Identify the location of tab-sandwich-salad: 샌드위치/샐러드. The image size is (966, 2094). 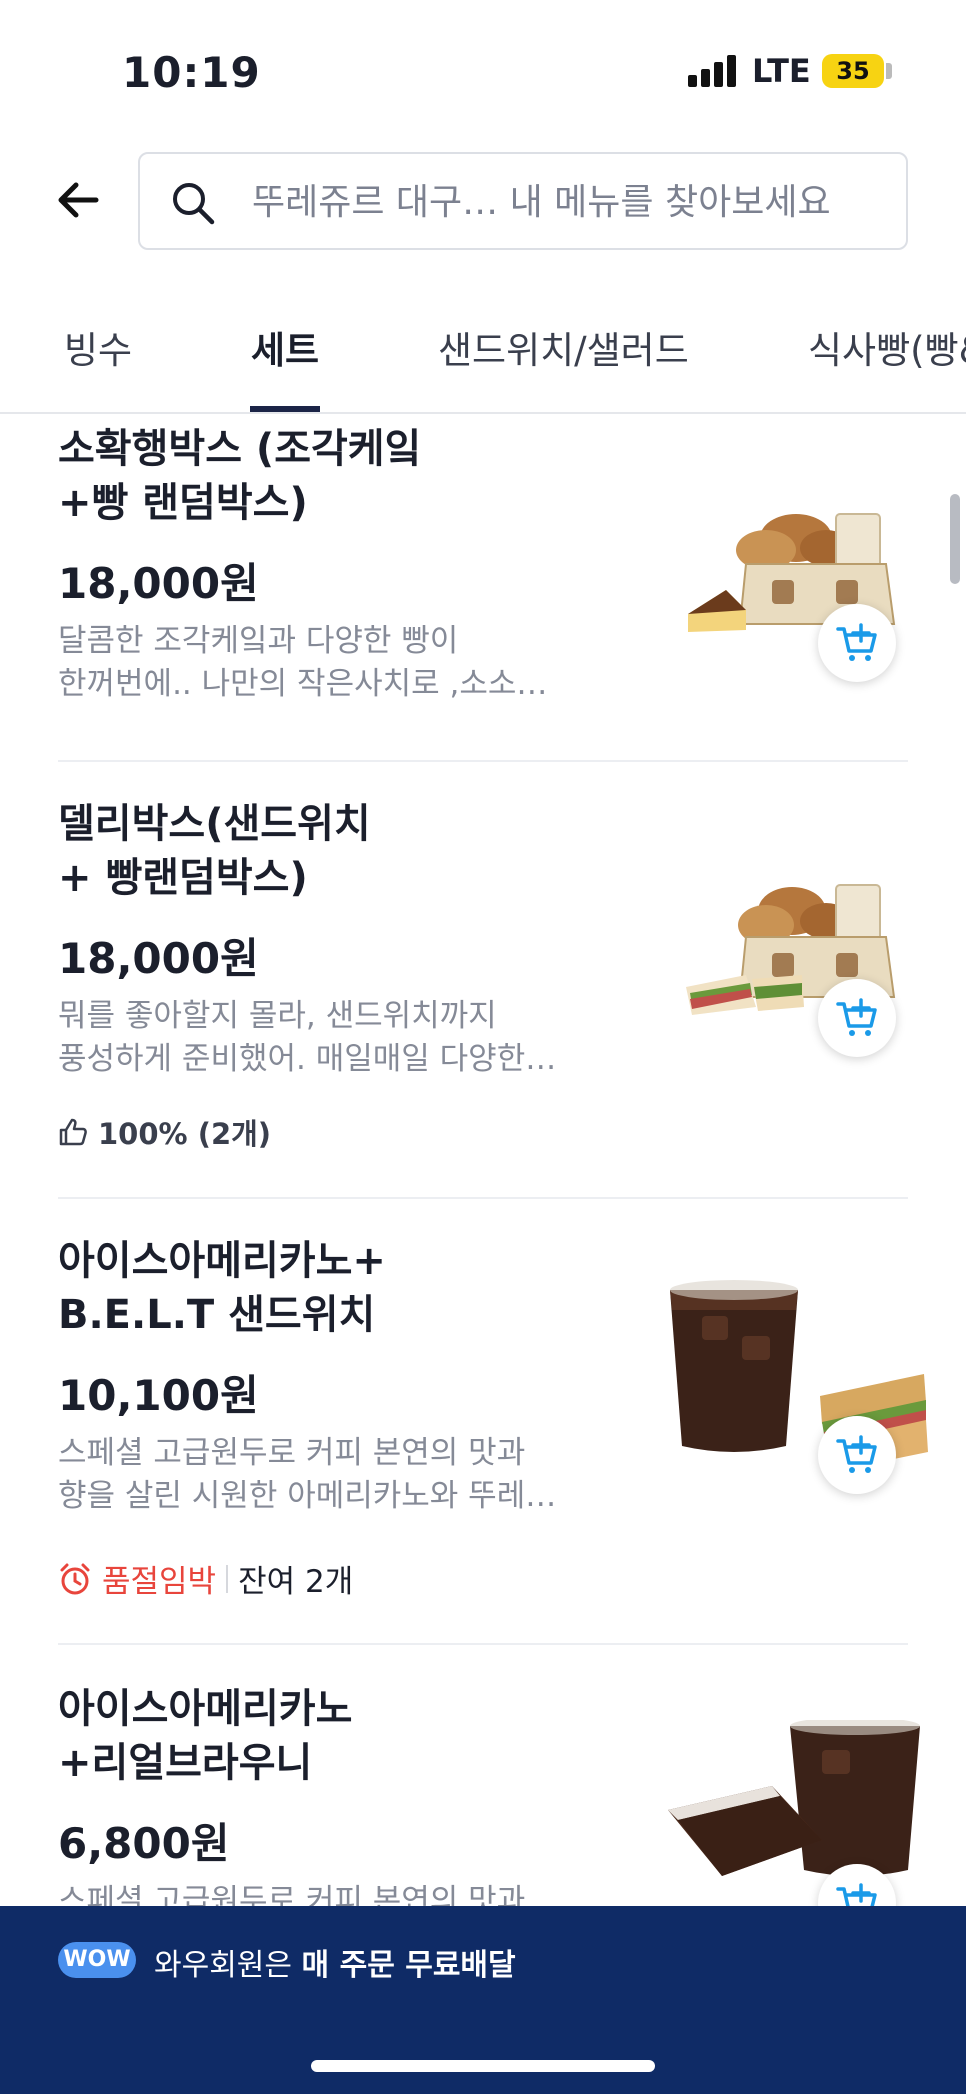
(563, 347).